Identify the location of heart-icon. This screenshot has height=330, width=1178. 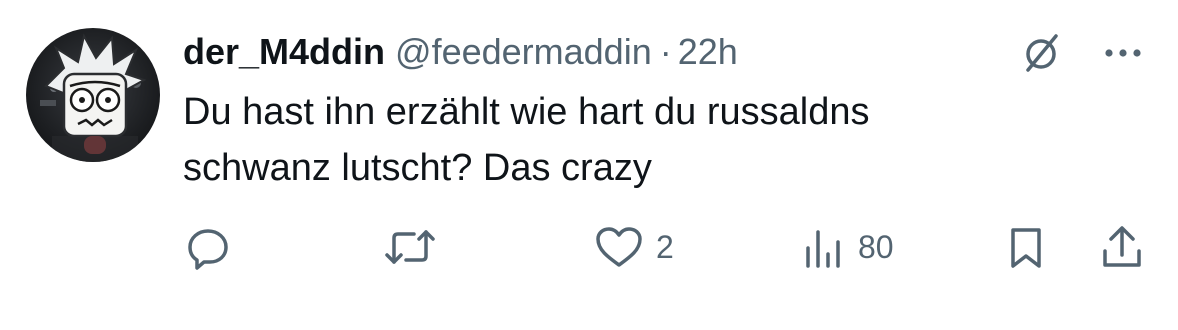
(619, 247).